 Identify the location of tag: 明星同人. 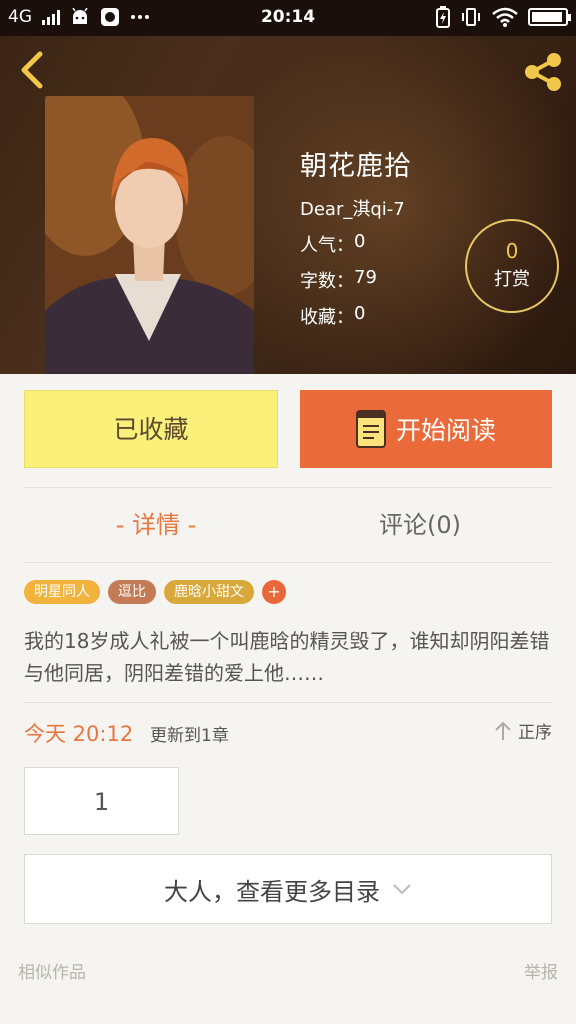
(62, 592).